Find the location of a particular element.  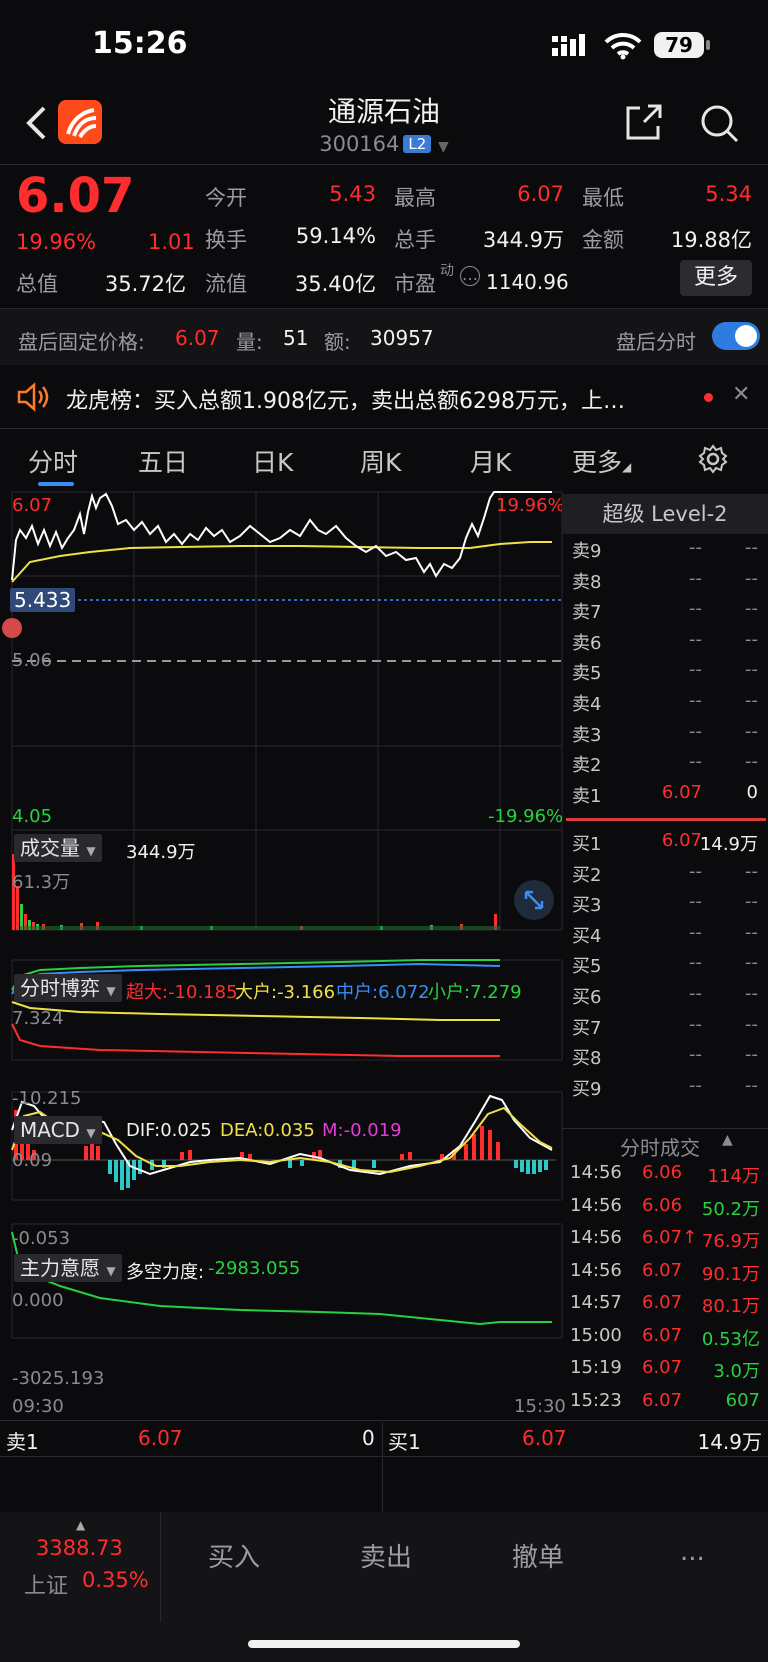

trade-row: 14:57 6.07 80.1万 is located at coordinates (669, 1308).